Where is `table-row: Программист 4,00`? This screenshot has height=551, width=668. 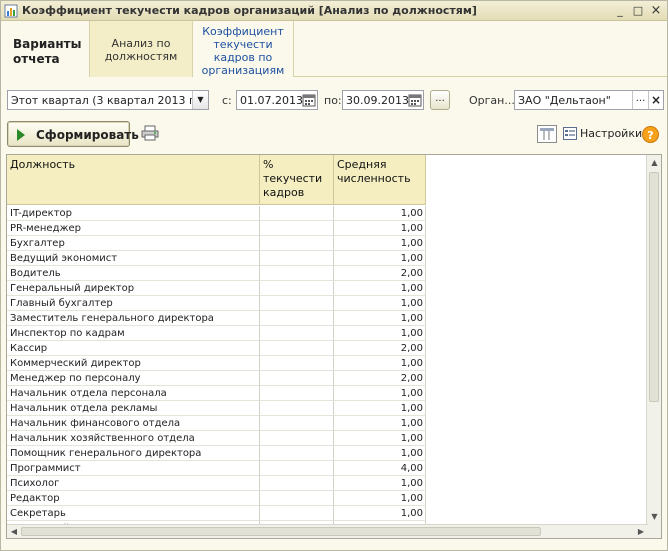 table-row: Программист 4,00 is located at coordinates (216, 468).